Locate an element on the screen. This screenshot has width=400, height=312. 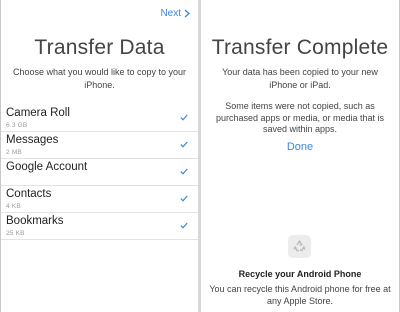
item-name: Bookmarks is located at coordinates (35, 221).